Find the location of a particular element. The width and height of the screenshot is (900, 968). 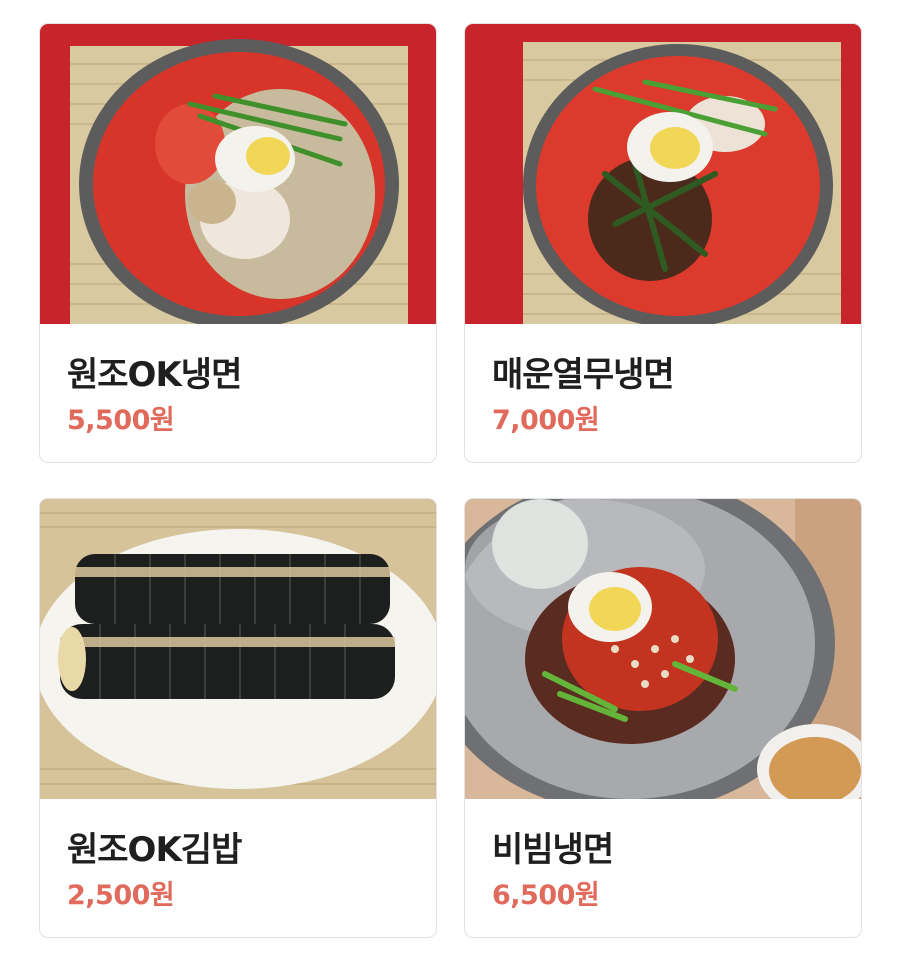

menu-item-price: 5,500원 is located at coordinates (121, 420).